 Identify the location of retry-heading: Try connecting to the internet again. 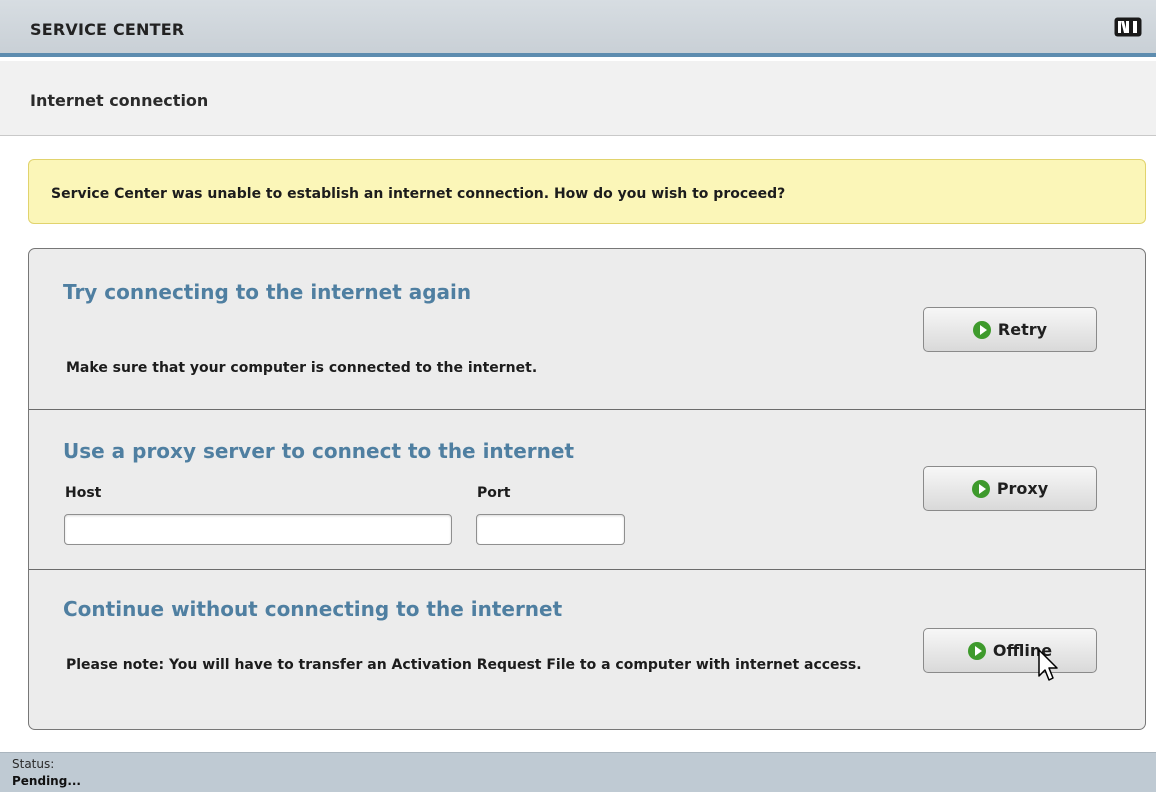
(267, 292).